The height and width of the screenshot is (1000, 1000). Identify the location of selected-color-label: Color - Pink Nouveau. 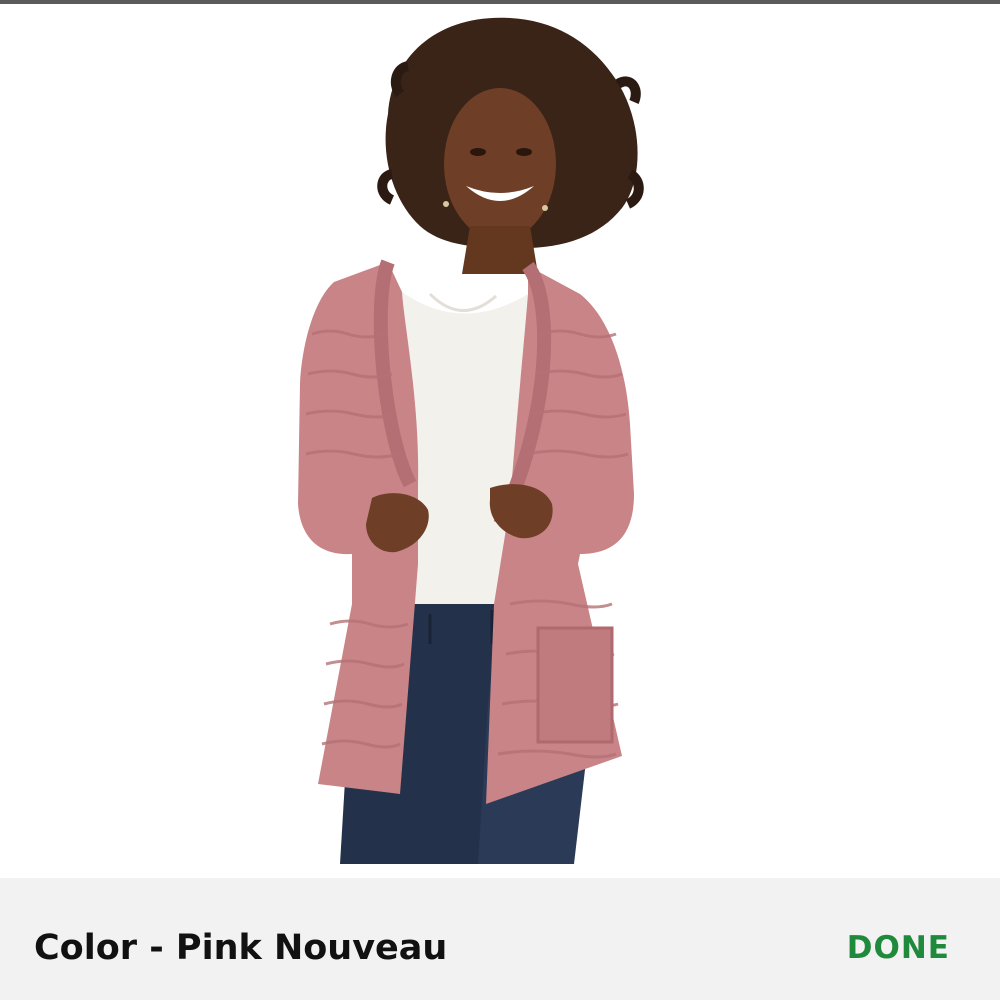
(241, 948).